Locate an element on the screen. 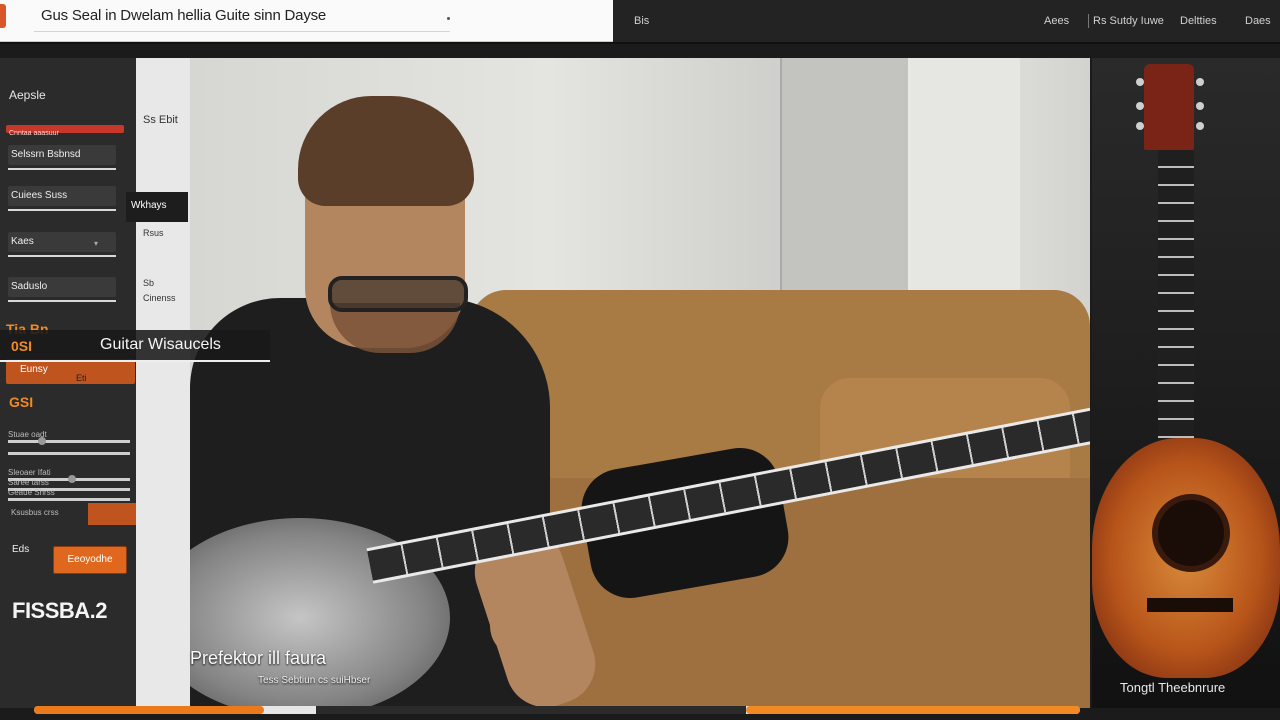 Image resolution: width=1280 pixels, height=720 pixels. dropdown-icon: ▾ is located at coordinates (96, 243).